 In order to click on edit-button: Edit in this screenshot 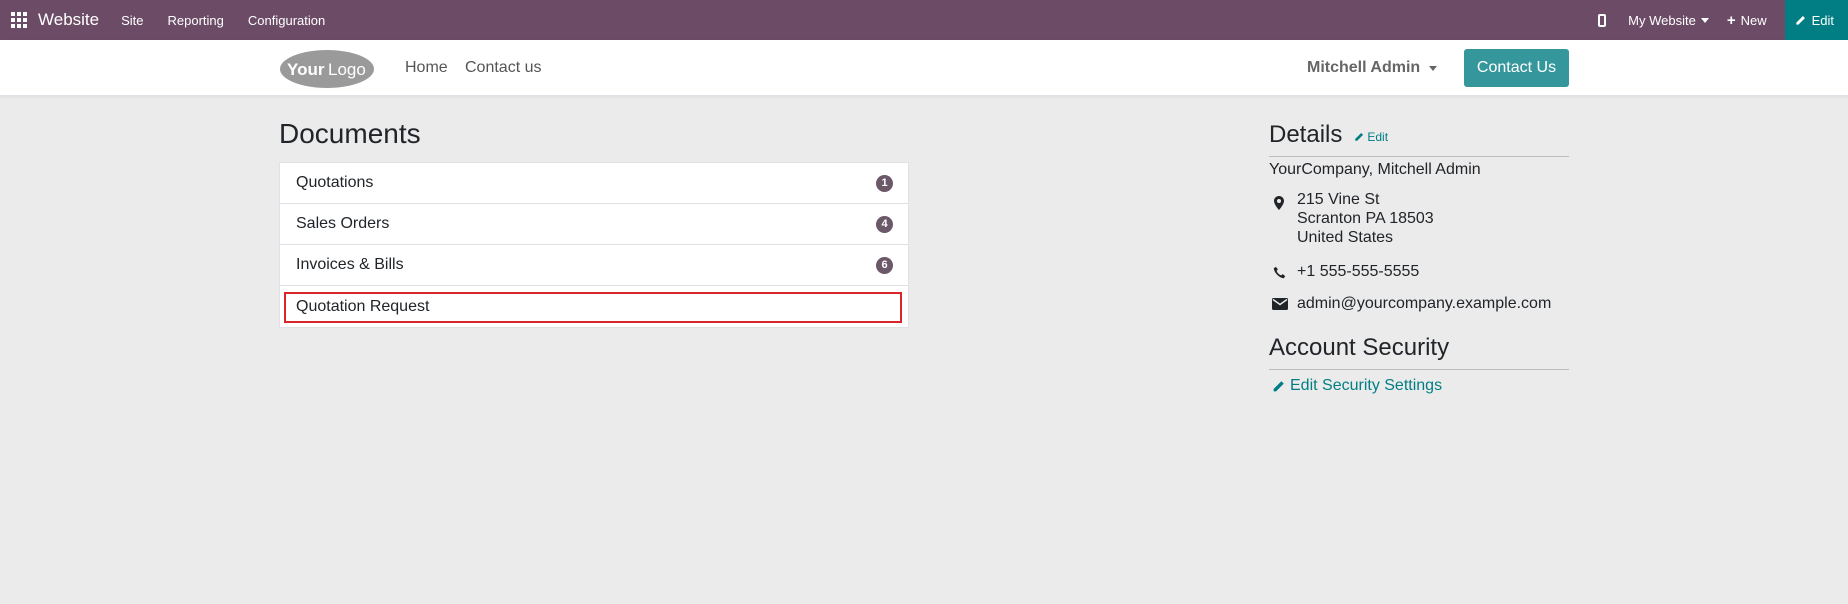, I will do `click(1816, 20)`.